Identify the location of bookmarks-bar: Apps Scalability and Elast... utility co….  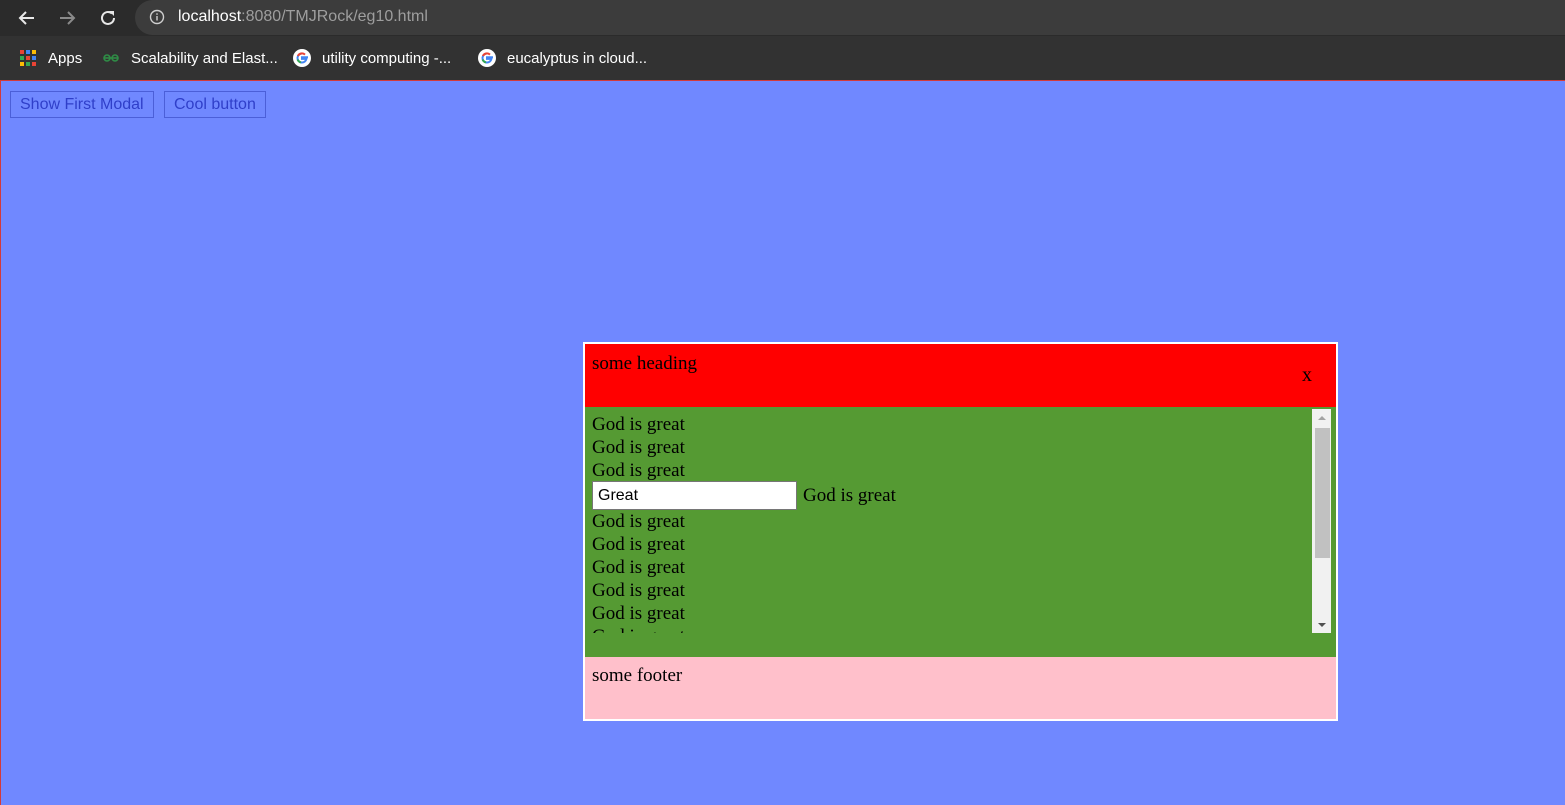
(782, 58).